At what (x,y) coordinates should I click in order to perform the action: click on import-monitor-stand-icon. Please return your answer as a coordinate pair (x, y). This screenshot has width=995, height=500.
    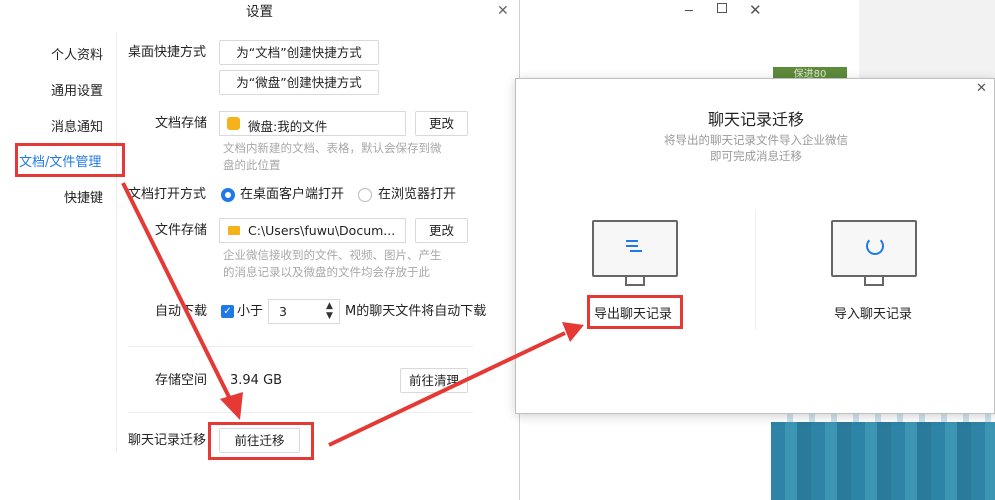
    Looking at the image, I should click on (874, 281).